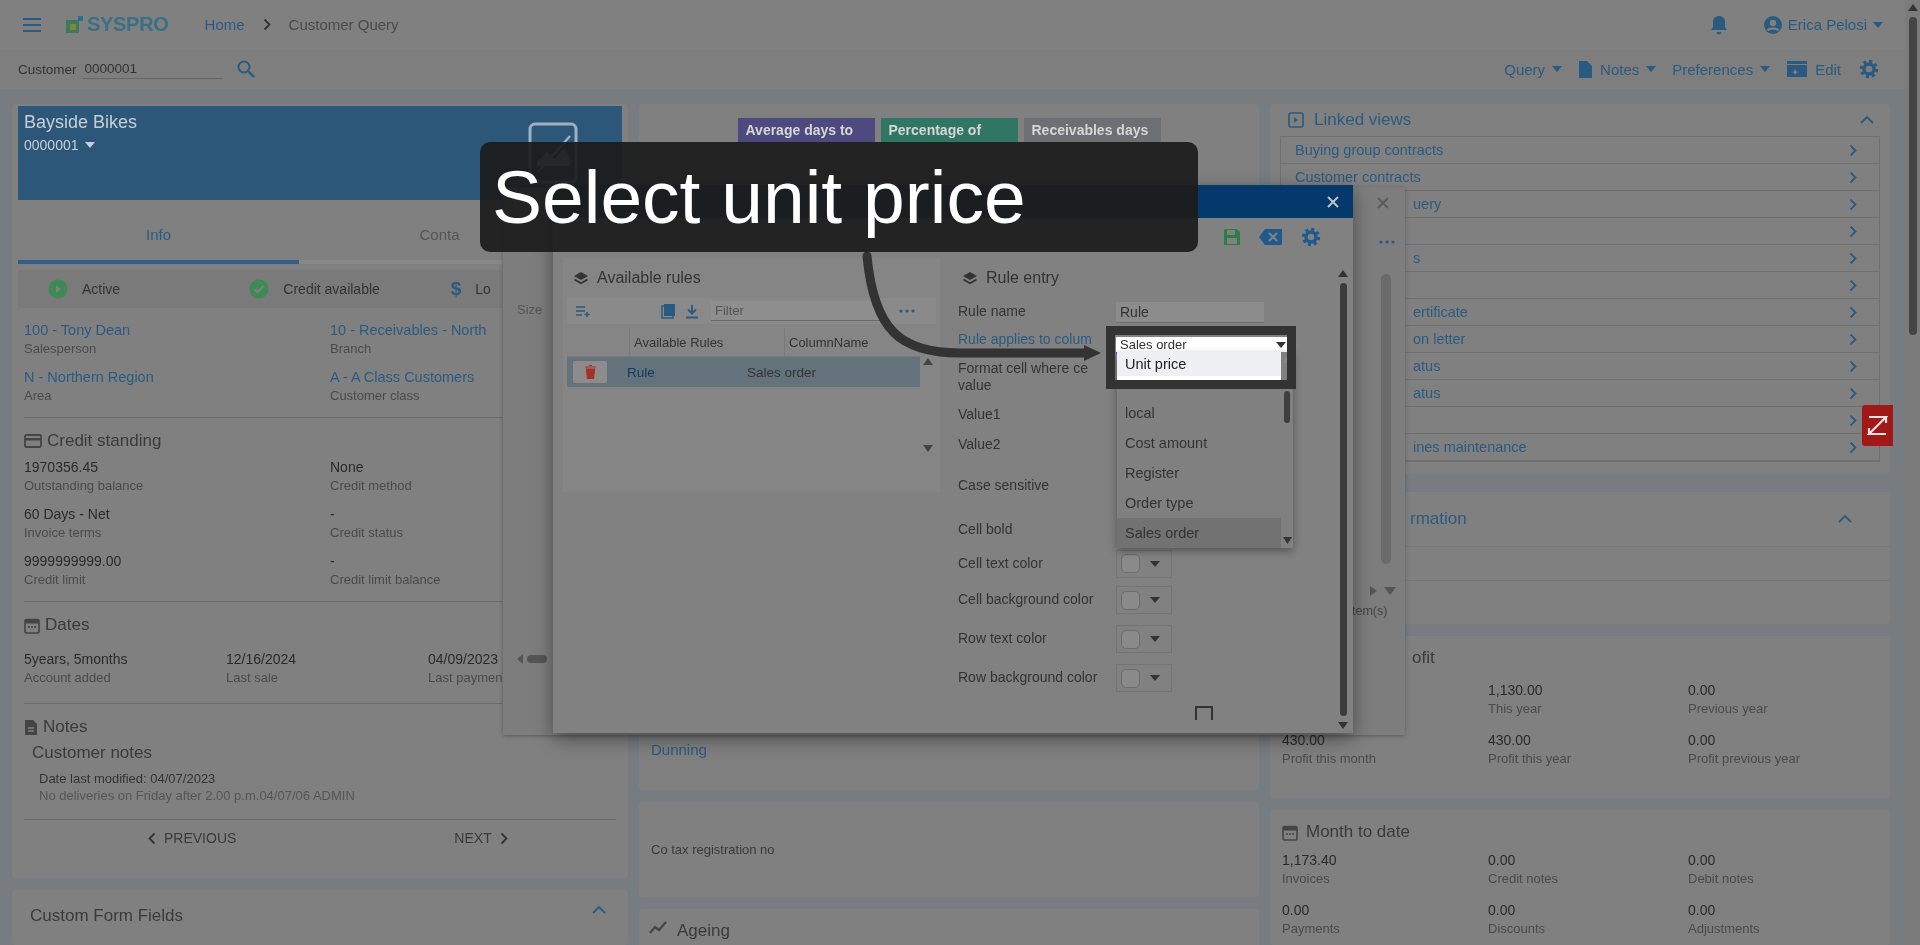 This screenshot has width=1920, height=945. I want to click on field-link: 10 - Receivables - North, so click(408, 330).